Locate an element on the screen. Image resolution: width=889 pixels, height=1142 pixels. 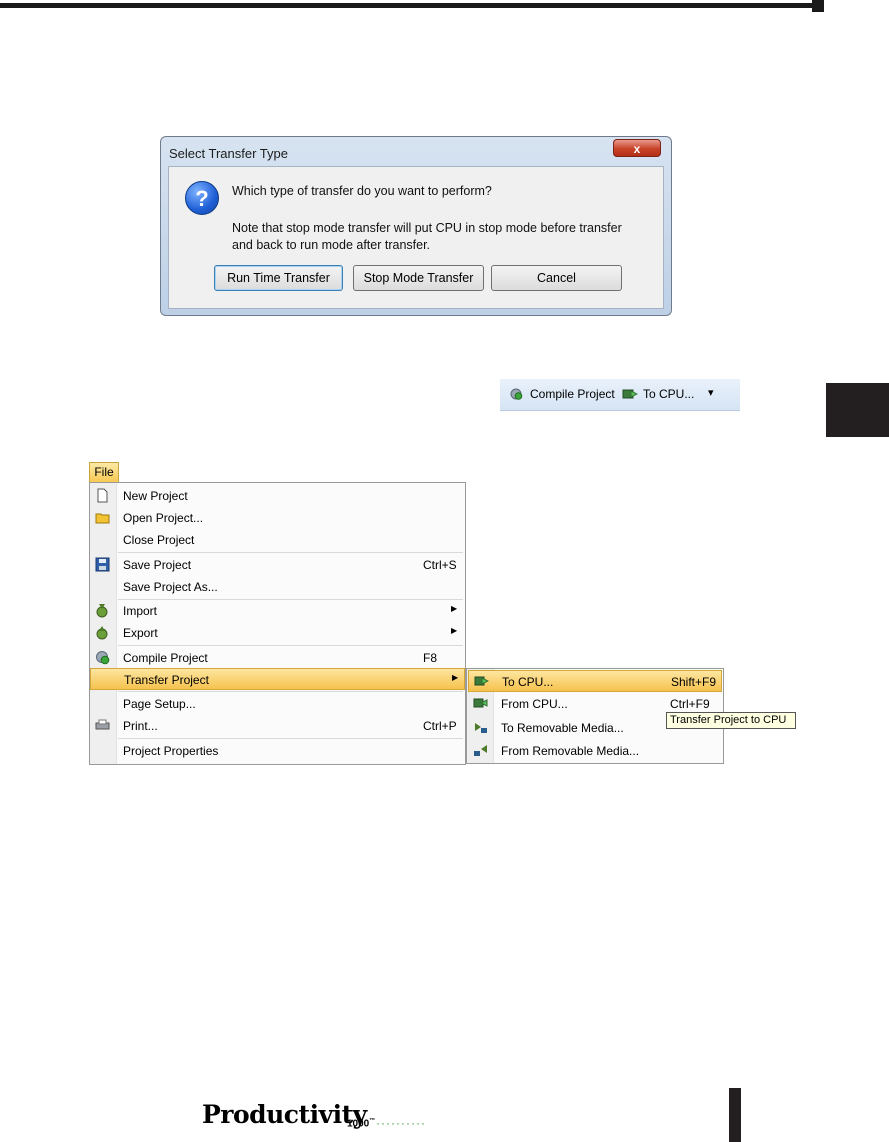
open-folder-icon is located at coordinates (102, 518).